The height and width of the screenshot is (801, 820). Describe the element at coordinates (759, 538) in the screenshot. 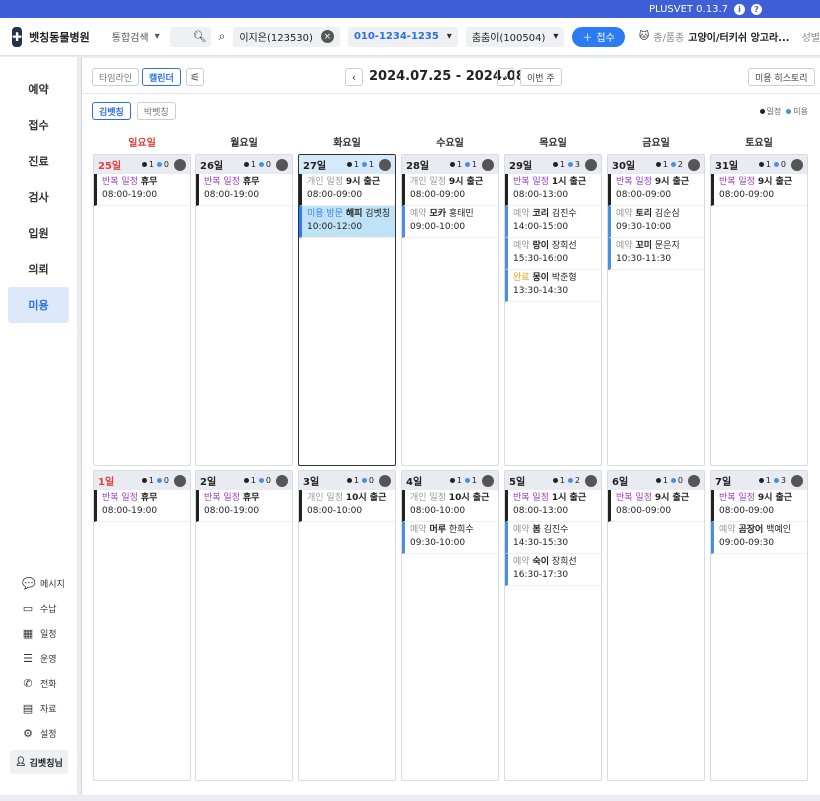

I see `calendar-event: 예약 곰장어 백예인 09:00-09:30` at that location.